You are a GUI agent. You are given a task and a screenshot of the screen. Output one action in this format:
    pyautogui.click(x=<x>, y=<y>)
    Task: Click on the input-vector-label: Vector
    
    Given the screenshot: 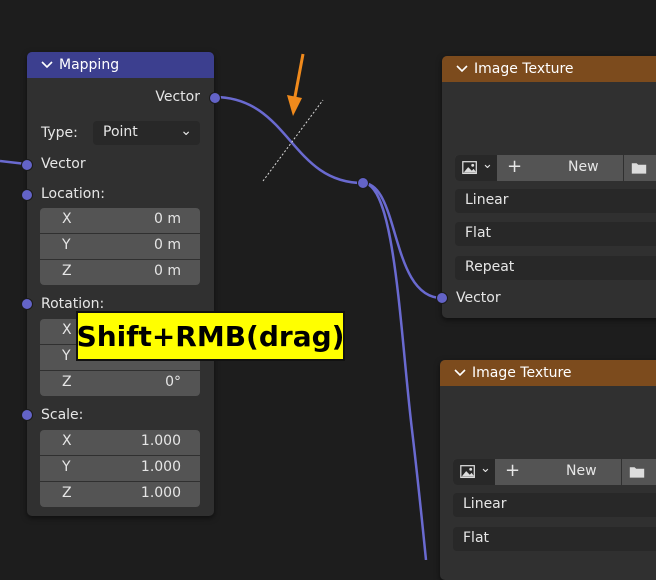 What is the action you would take?
    pyautogui.click(x=63, y=164)
    